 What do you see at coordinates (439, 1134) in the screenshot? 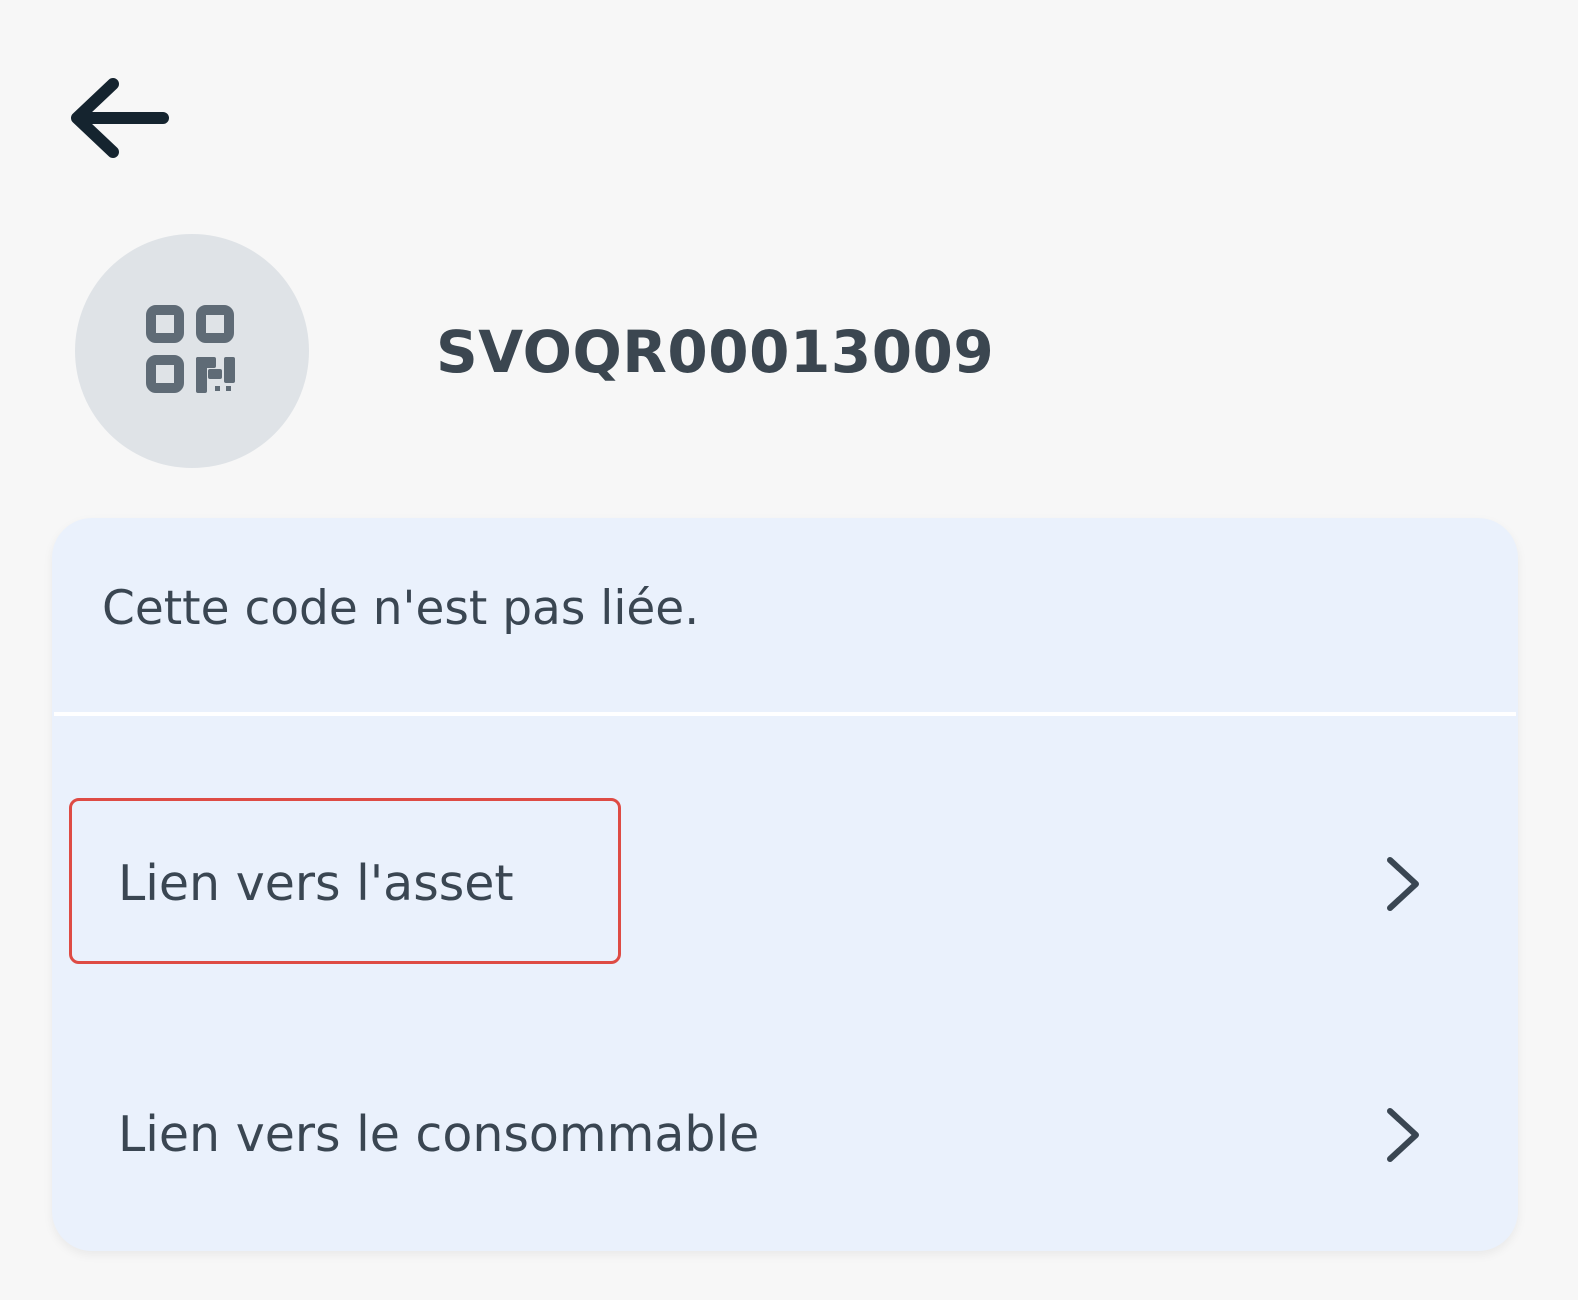
I see `link-to-consumable-label: Lien vers le consommable` at bounding box center [439, 1134].